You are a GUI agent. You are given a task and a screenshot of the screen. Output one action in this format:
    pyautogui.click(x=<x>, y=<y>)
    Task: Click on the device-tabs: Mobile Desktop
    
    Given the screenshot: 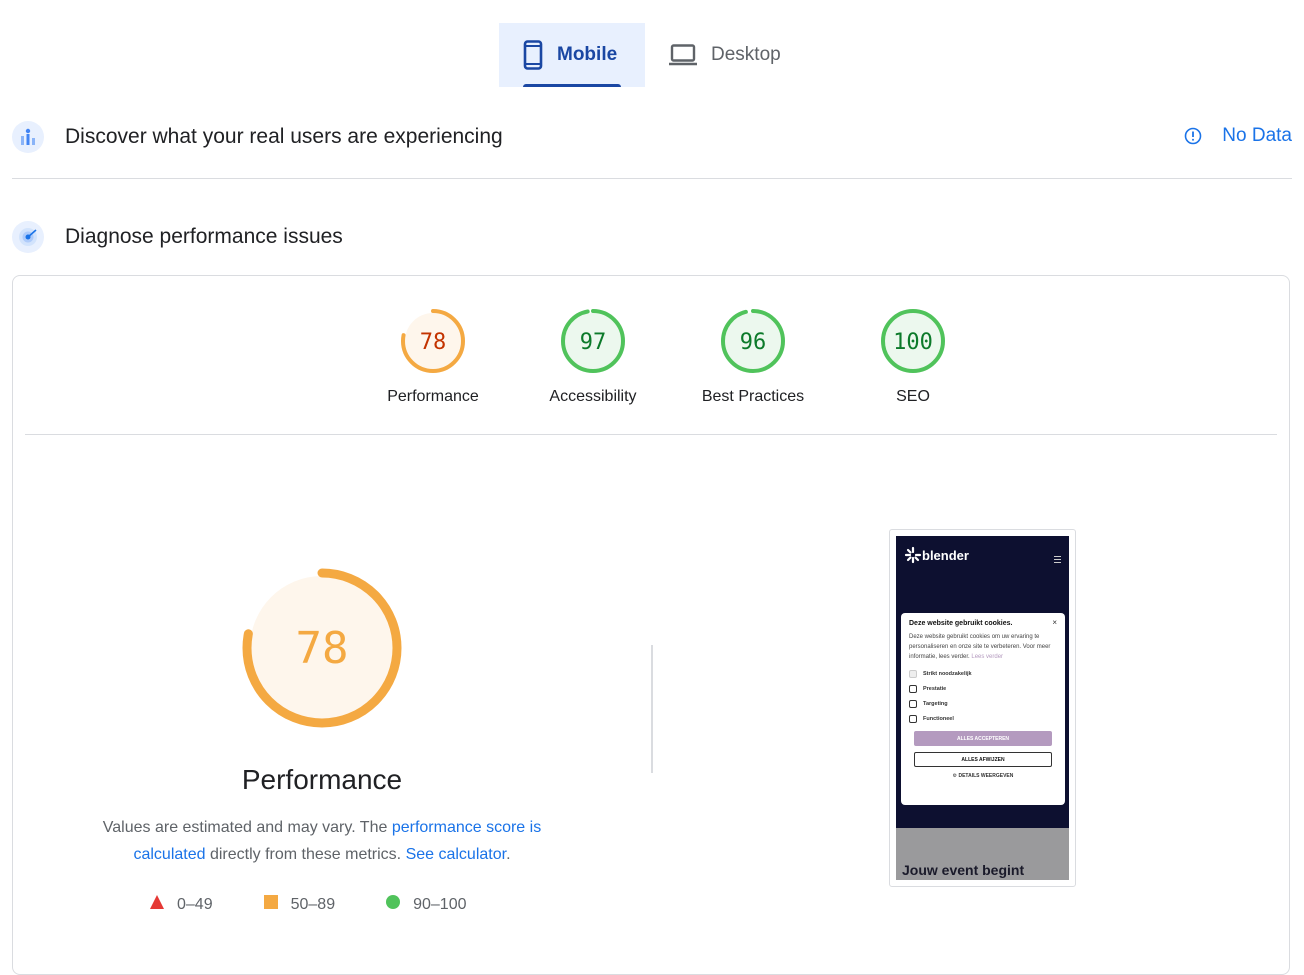 What is the action you would take?
    pyautogui.click(x=652, y=55)
    